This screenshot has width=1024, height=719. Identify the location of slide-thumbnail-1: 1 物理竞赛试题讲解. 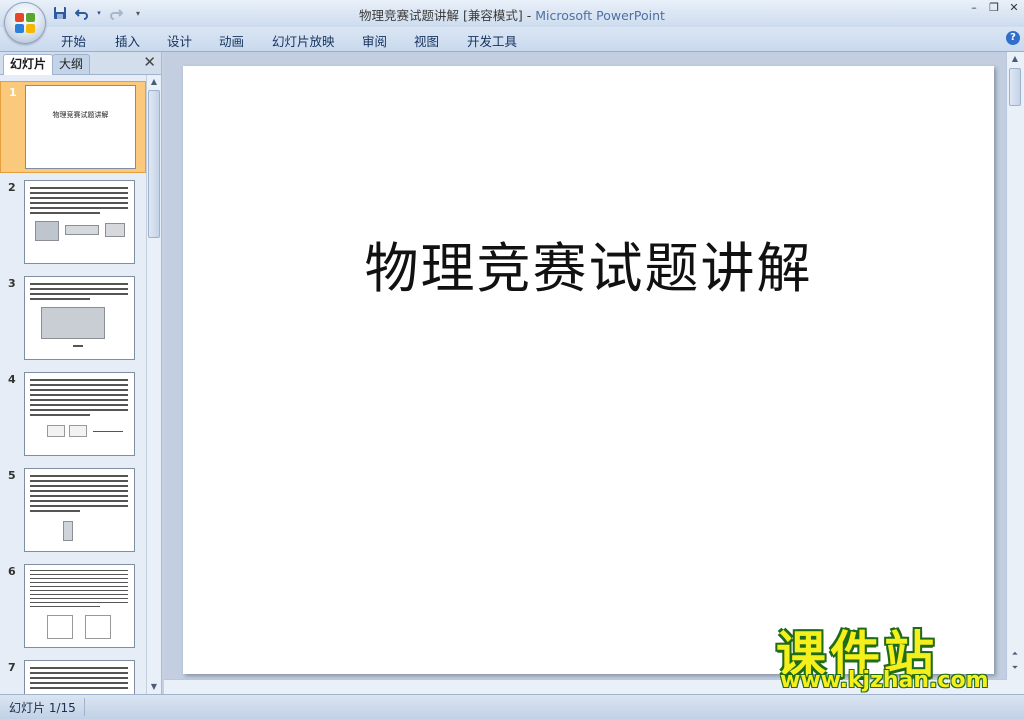
(73, 127).